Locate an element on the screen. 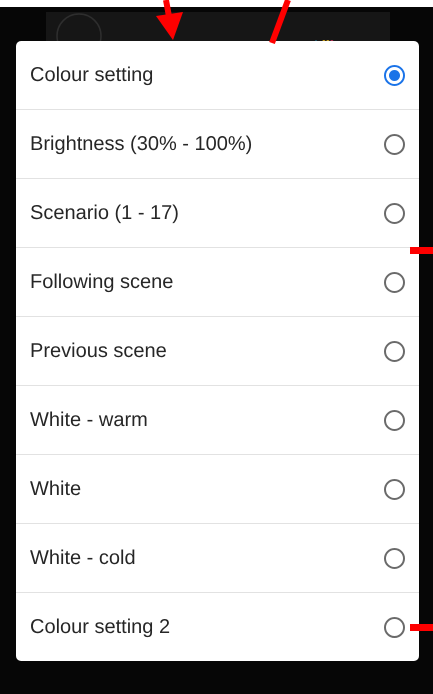 The image size is (433, 694). option-label: Brightness (30% - 100%) is located at coordinates (141, 144).